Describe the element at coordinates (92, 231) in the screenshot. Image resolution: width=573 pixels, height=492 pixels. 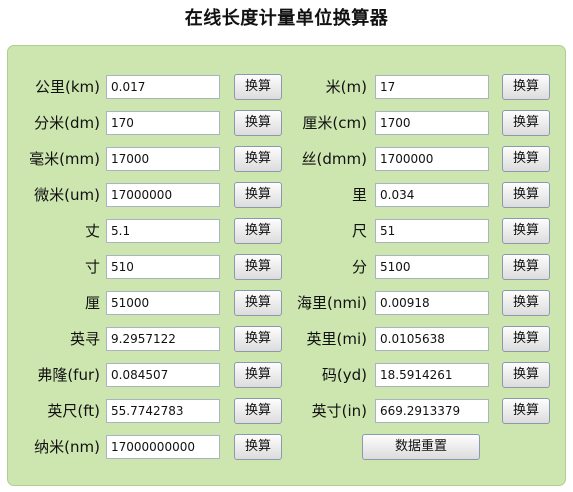
I see `unit-label-zhang: 丈` at that location.